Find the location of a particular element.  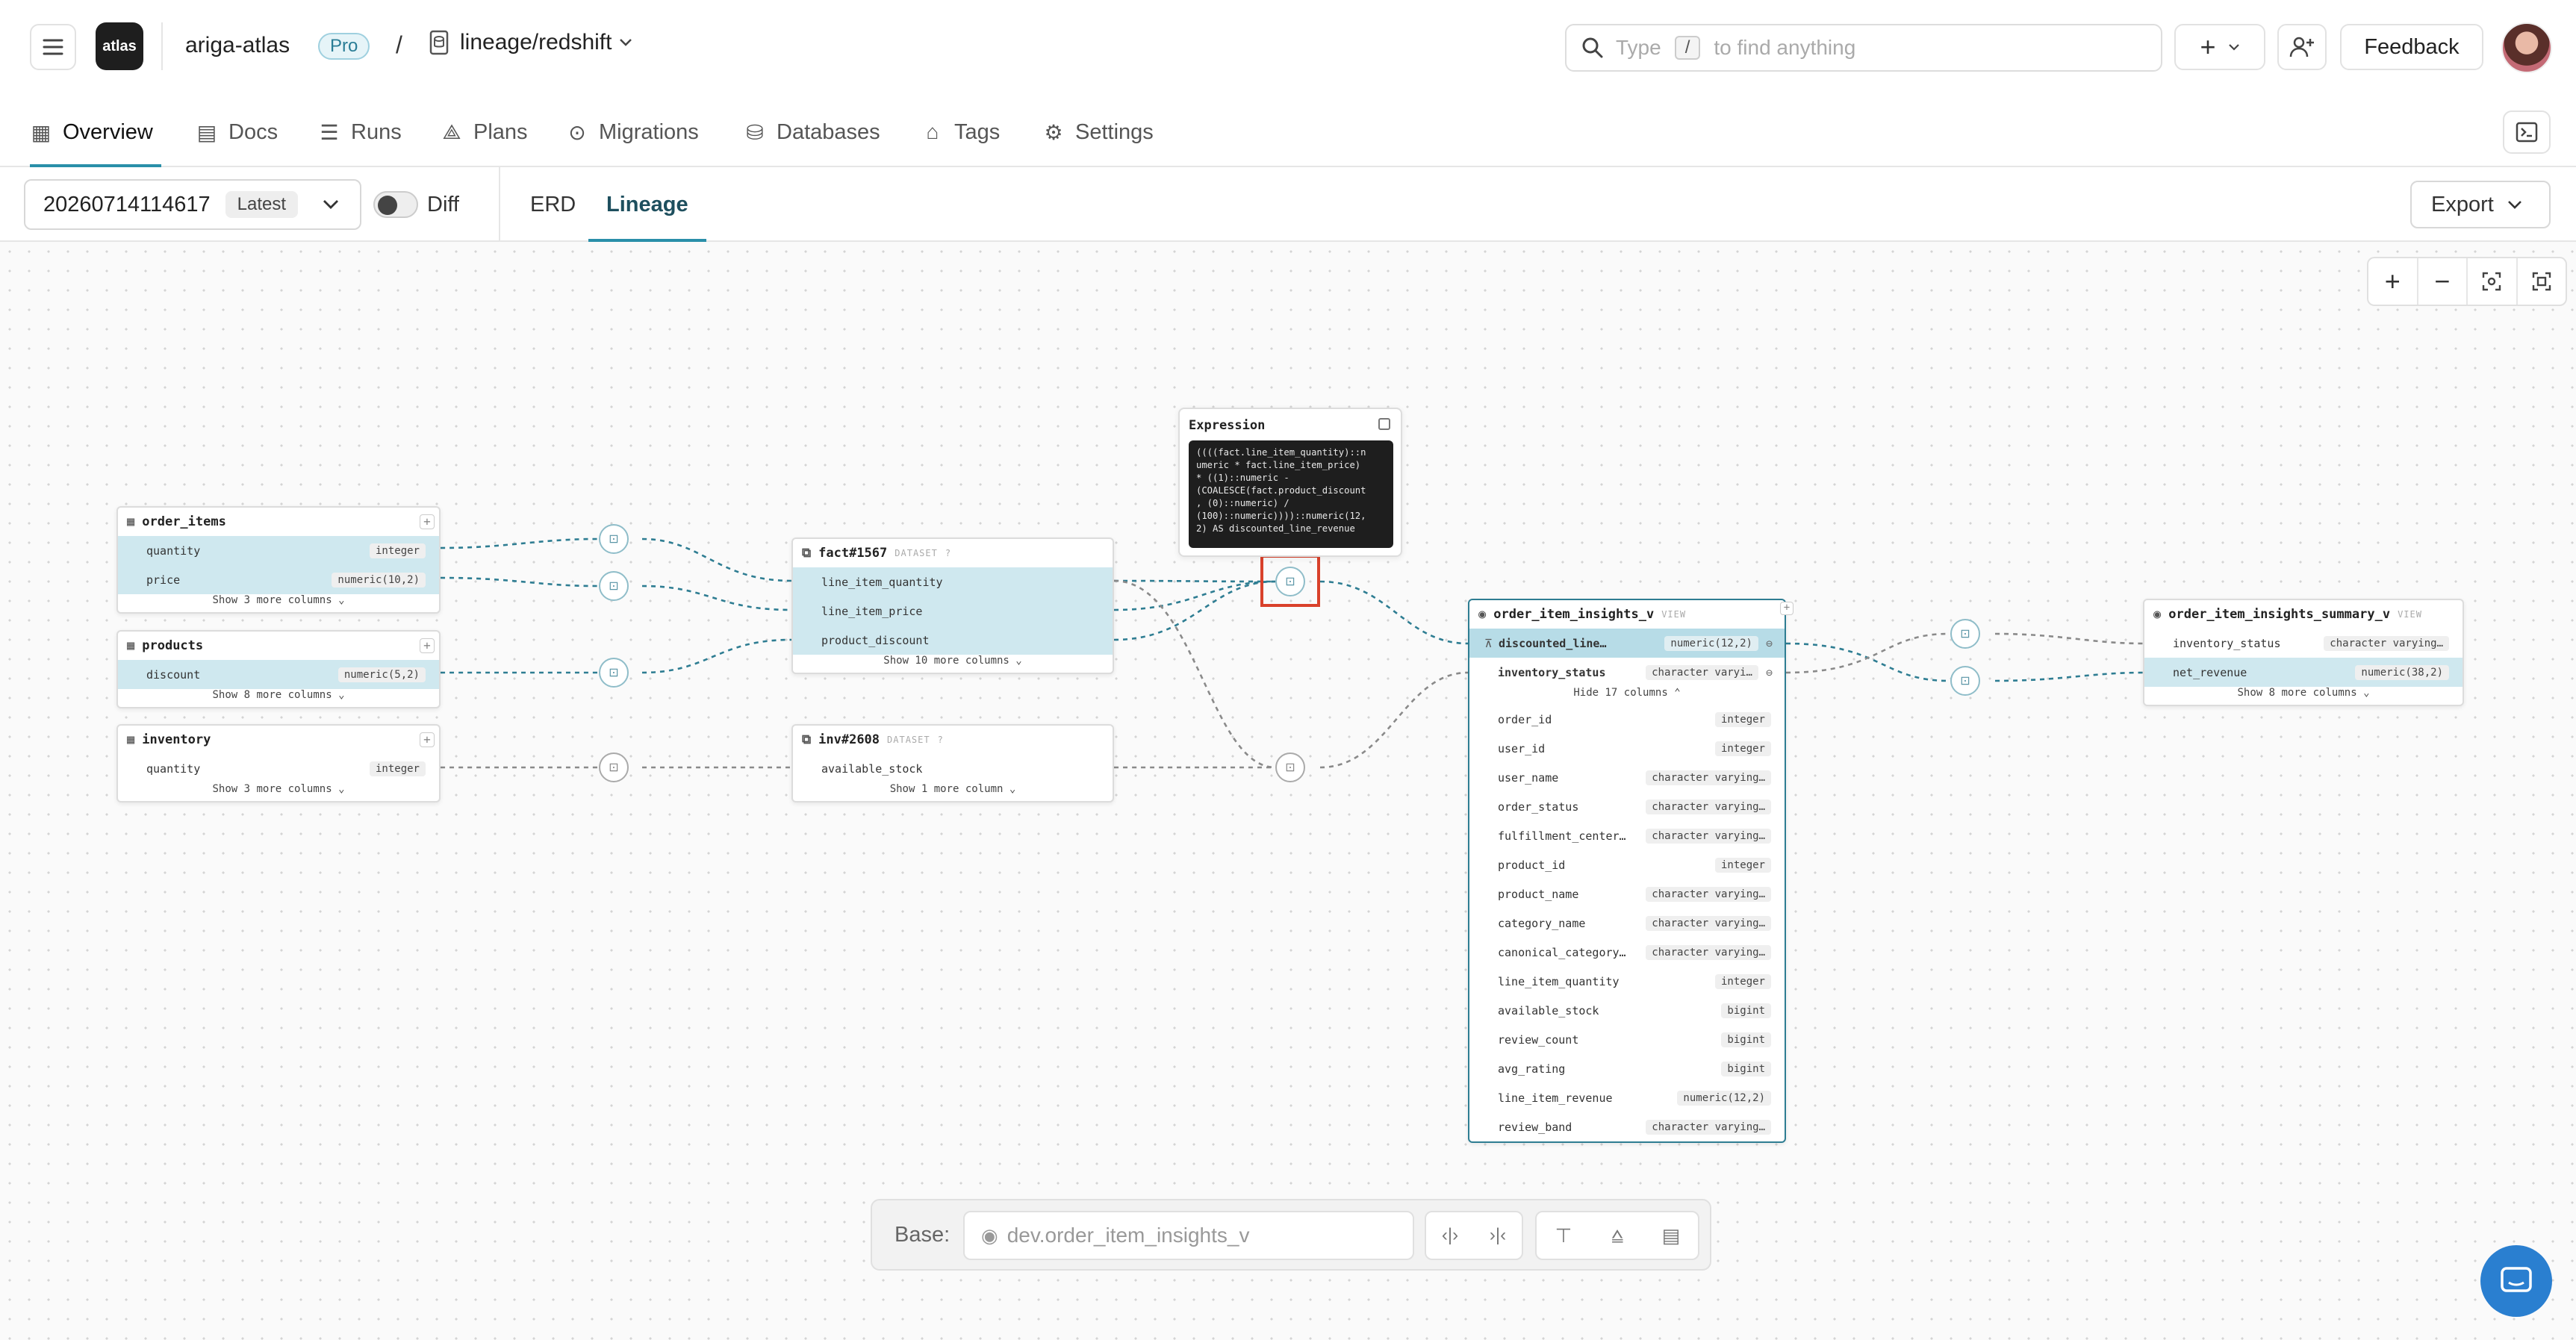

user-avatar is located at coordinates (2526, 48).